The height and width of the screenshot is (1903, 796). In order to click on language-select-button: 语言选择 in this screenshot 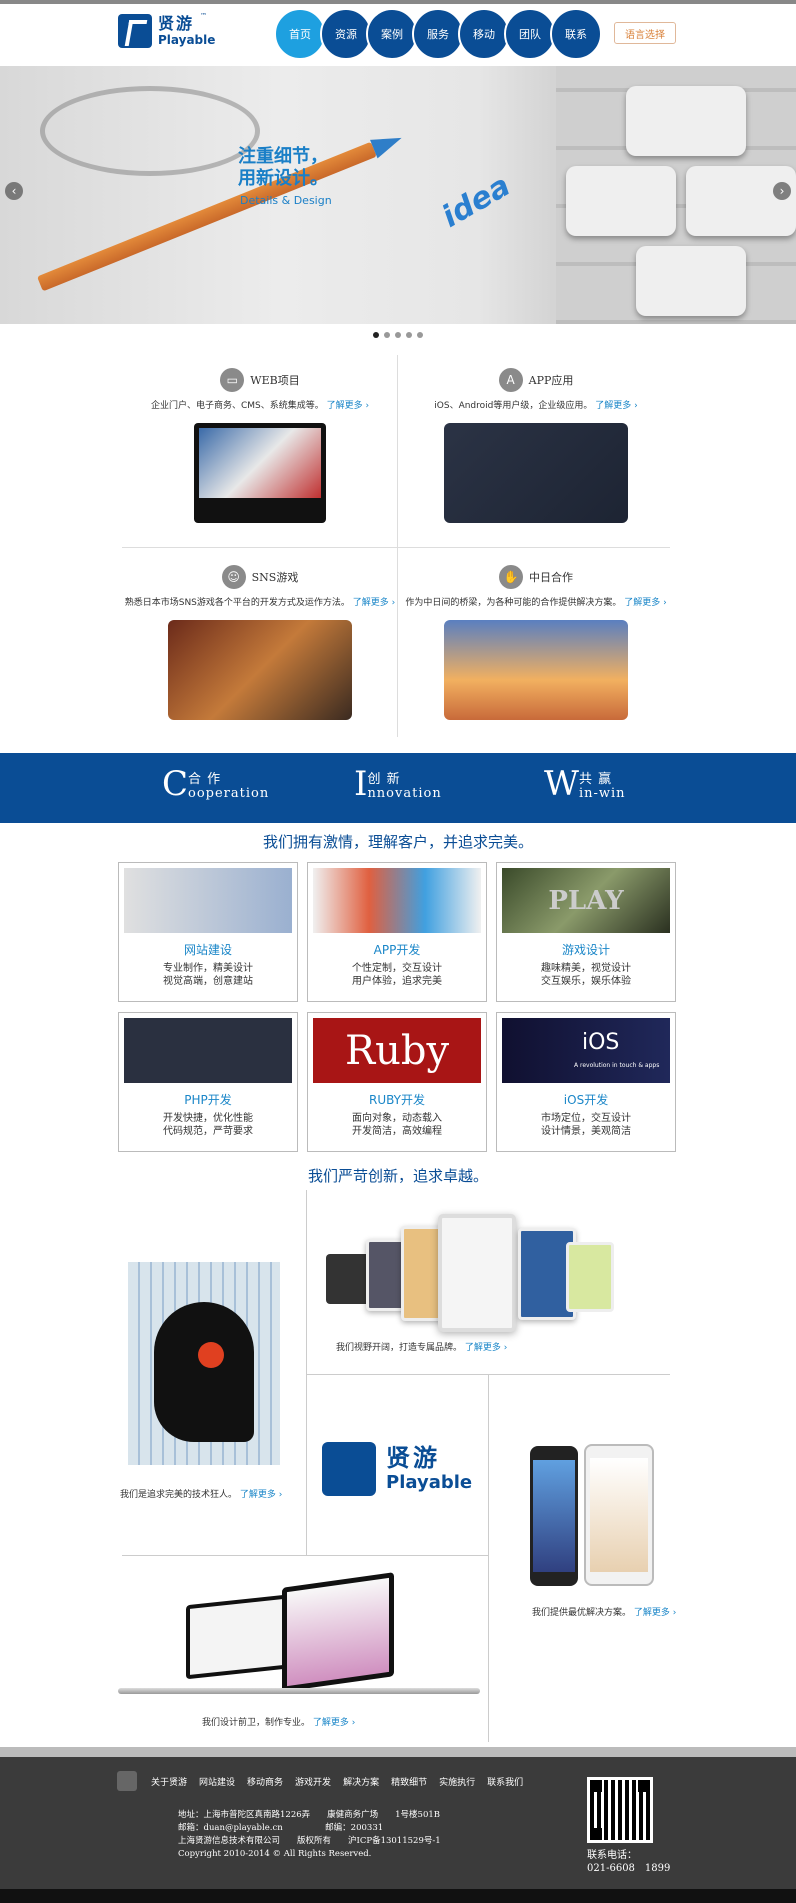, I will do `click(645, 33)`.